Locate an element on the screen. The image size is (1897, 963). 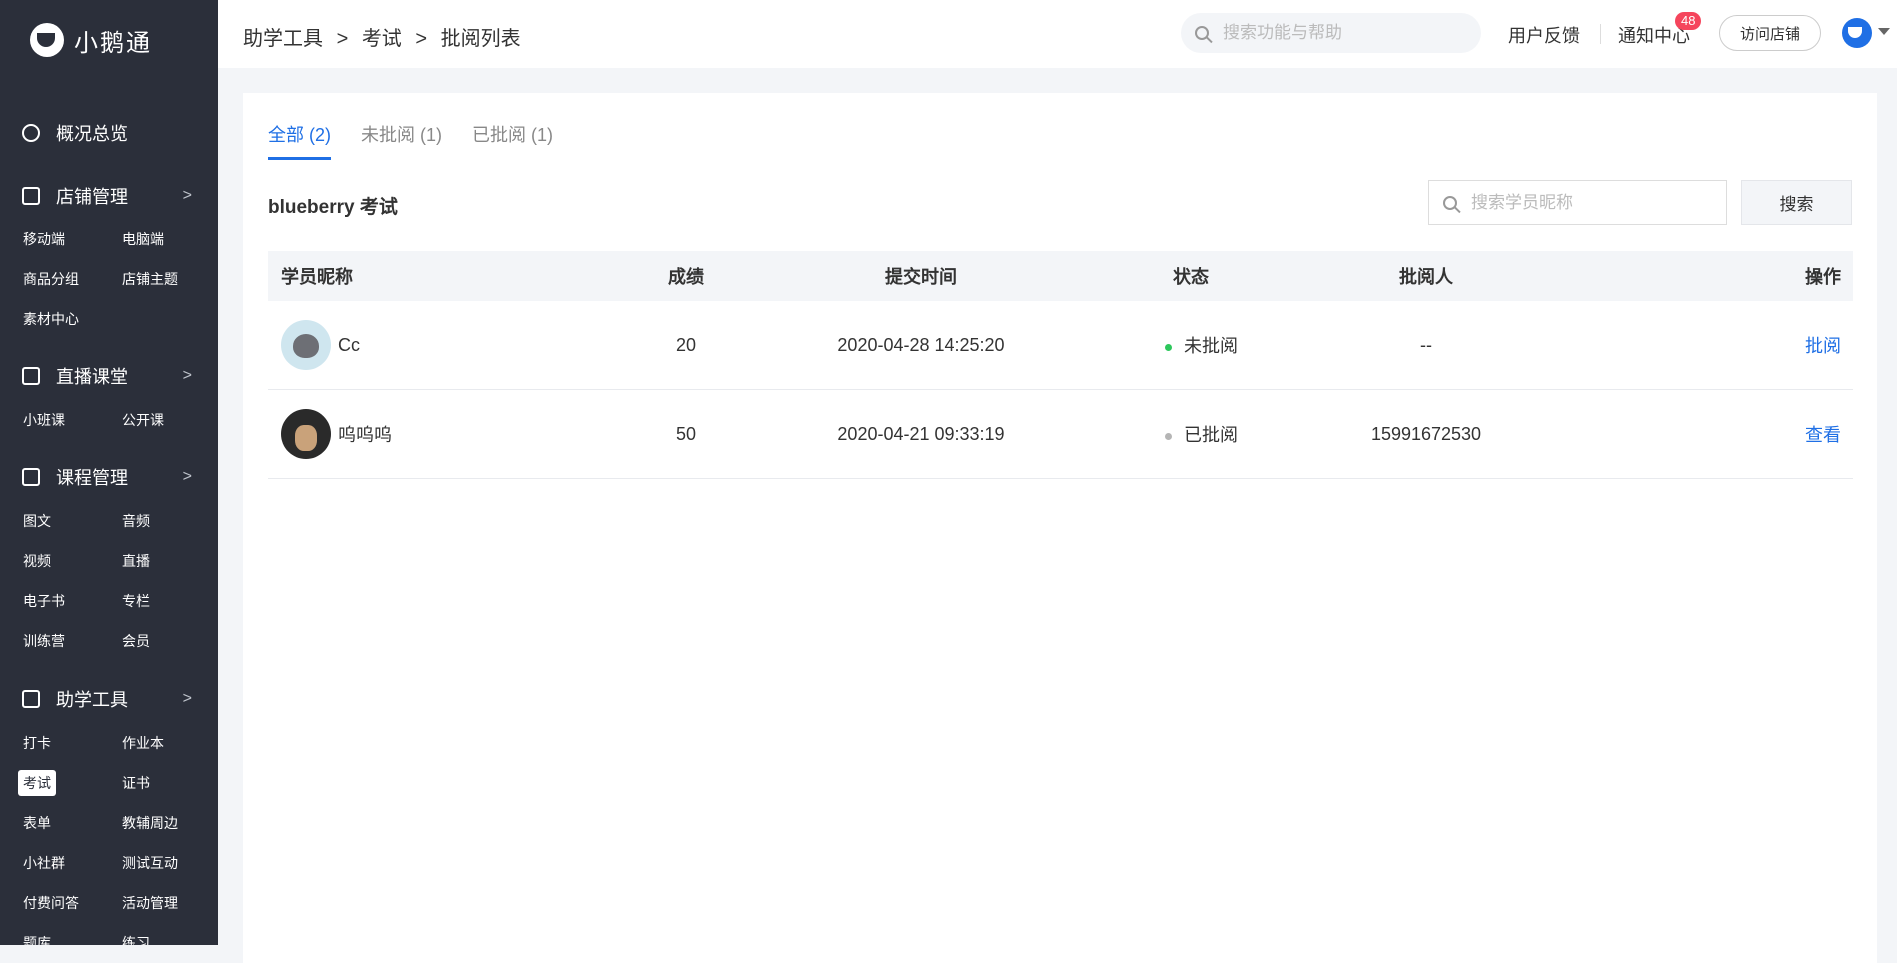
col-header-submit-time: 提交时间 is located at coordinates (921, 276).